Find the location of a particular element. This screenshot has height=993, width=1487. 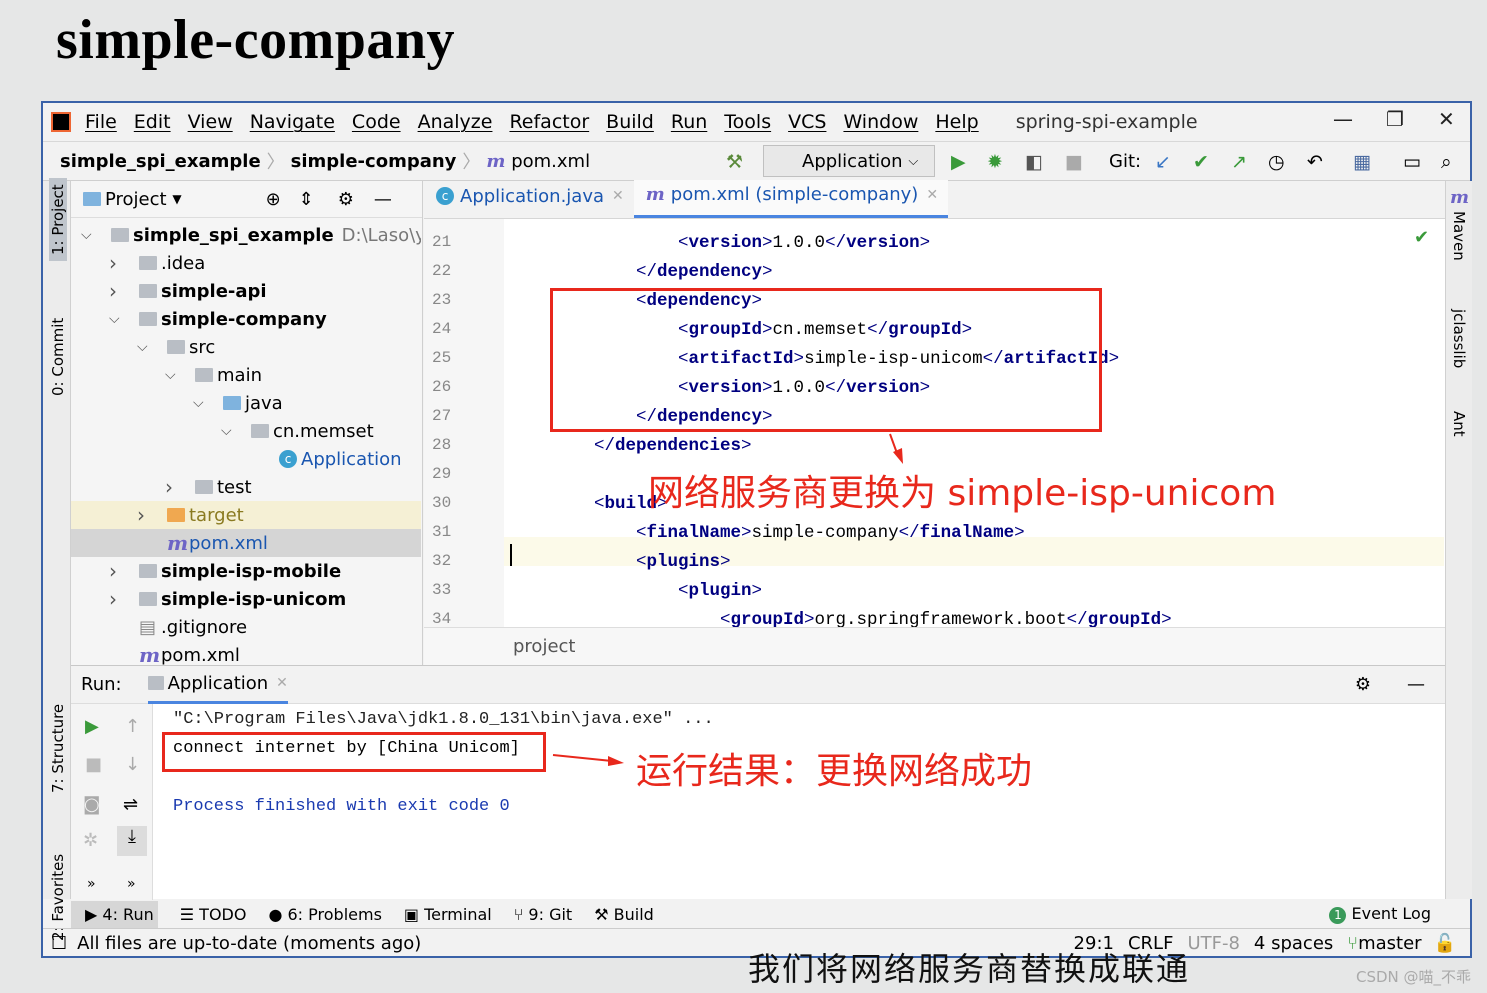

annotation-dependency: 网络服务商更换为 simple-isp-unicom is located at coordinates (962, 493).